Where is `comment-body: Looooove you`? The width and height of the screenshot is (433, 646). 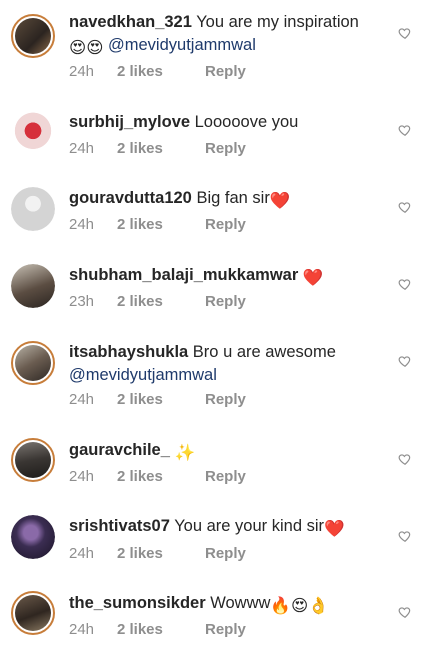
comment-body: Looooove you is located at coordinates (244, 122).